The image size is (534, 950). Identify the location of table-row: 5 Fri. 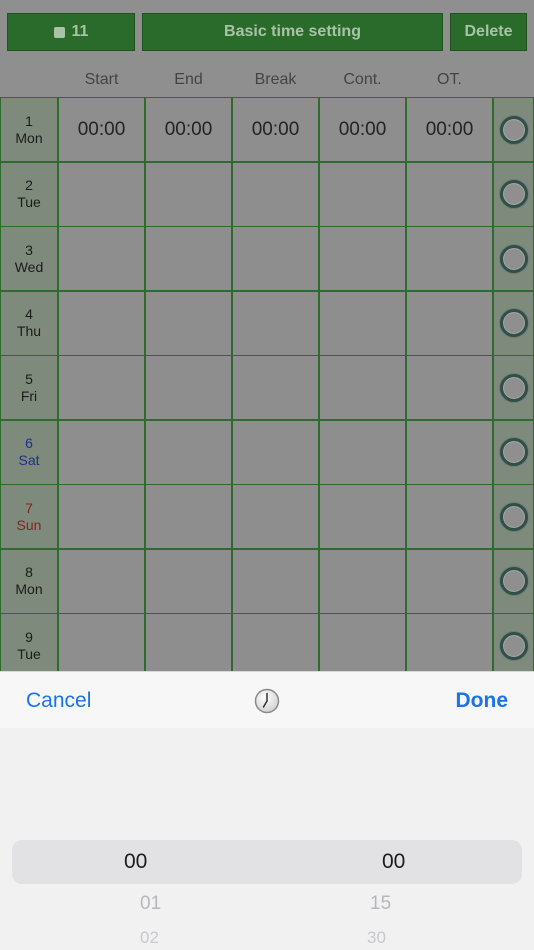
(267, 387).